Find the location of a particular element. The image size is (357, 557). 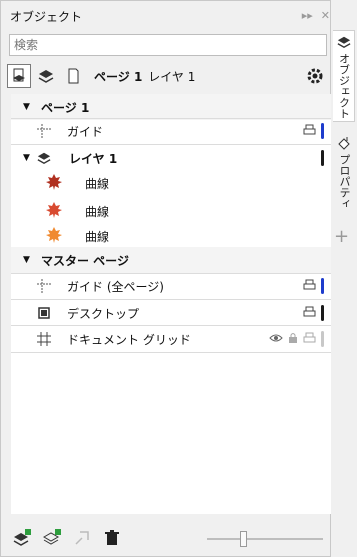

desktop-icon is located at coordinates (44, 313).